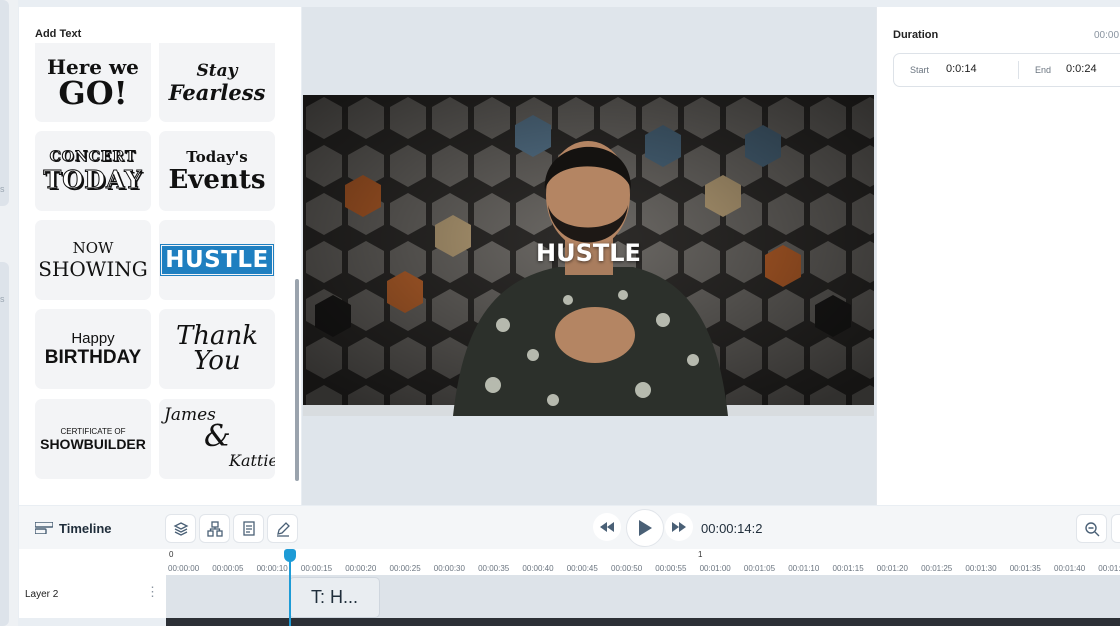  I want to click on ruler-tick-label: 00:01:30, so click(981, 568).